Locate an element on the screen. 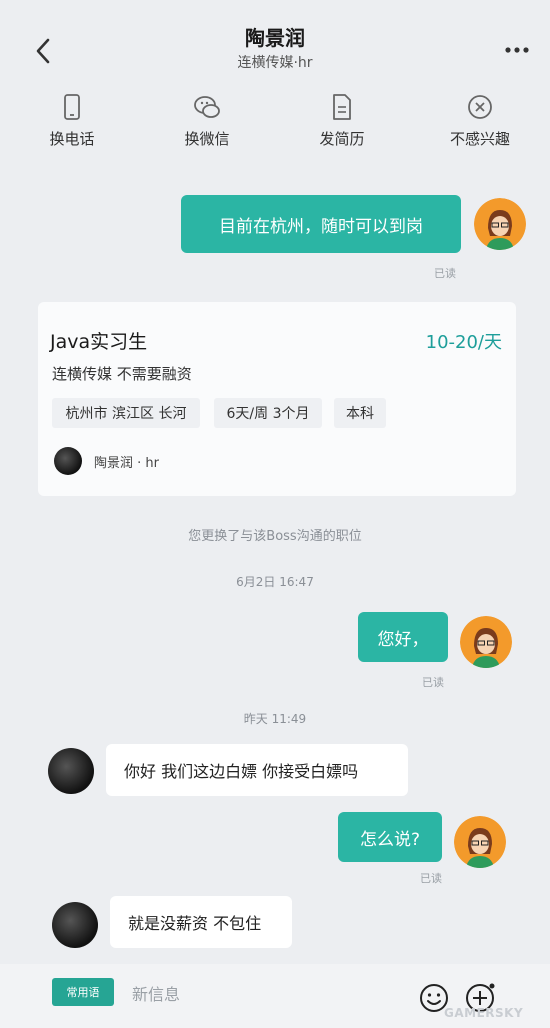 Image resolution: width=550 pixels, height=1028 pixels. action-label: 不感兴趣 is located at coordinates (479, 139).